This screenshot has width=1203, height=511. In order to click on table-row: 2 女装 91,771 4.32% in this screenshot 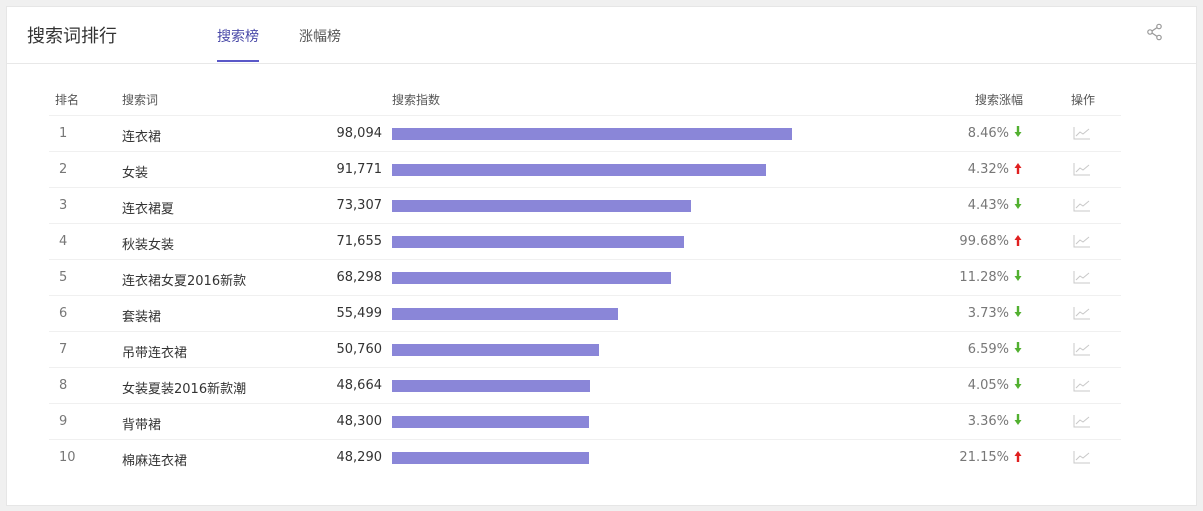, I will do `click(585, 169)`.